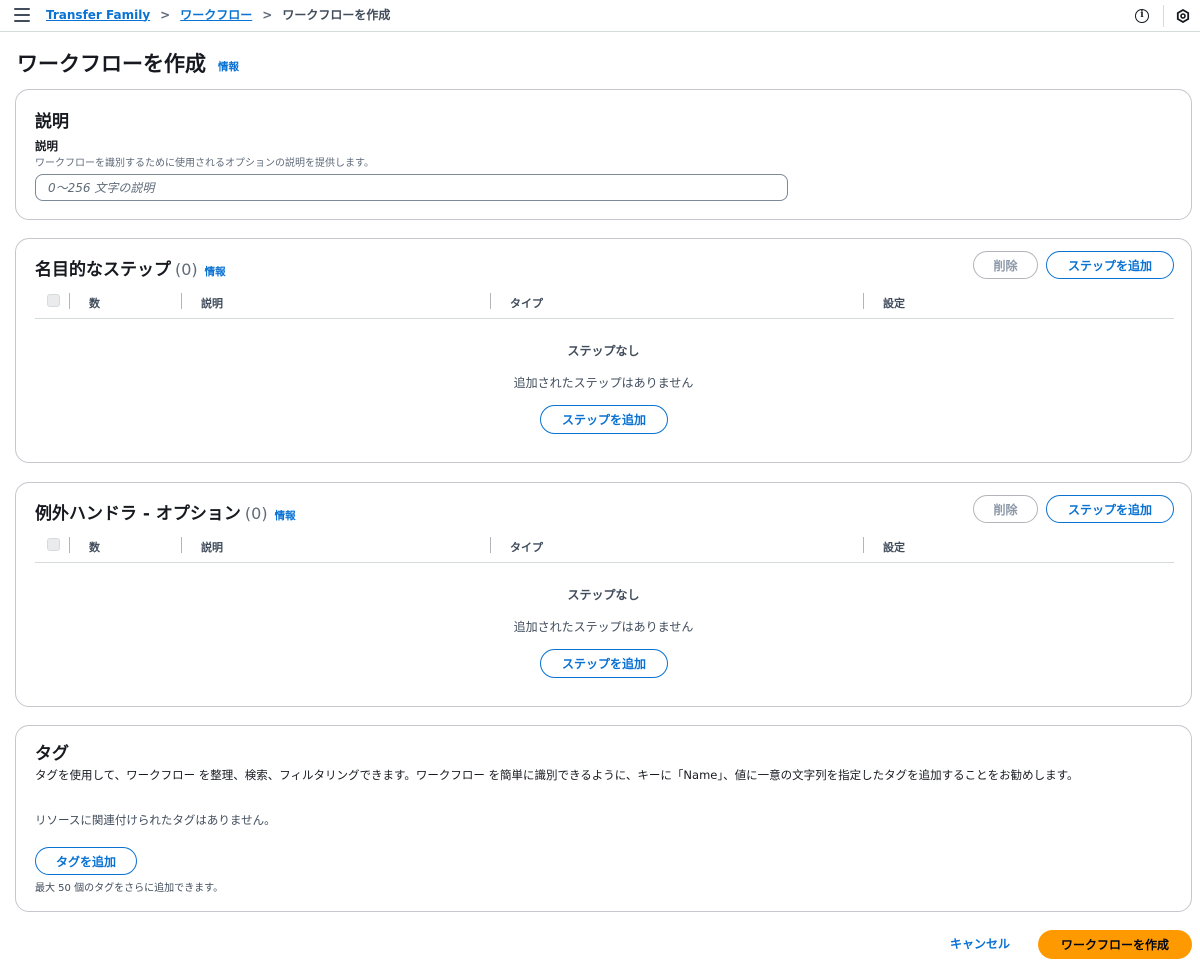 Image resolution: width=1200 pixels, height=971 pixels. What do you see at coordinates (411, 187) in the screenshot?
I see `description-input` at bounding box center [411, 187].